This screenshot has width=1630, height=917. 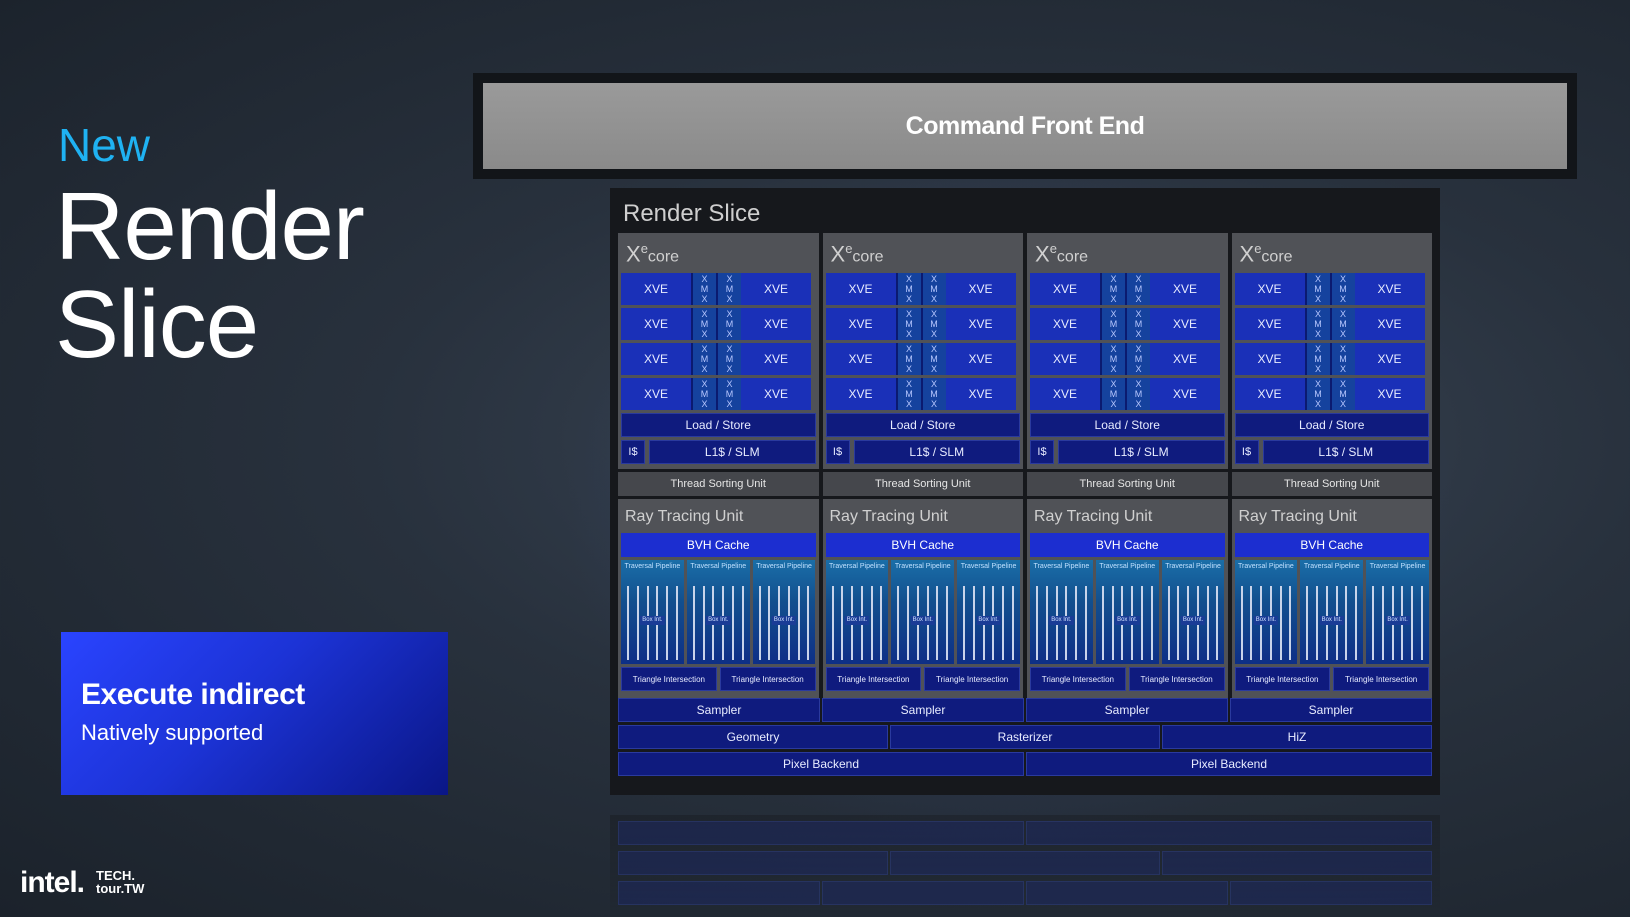 What do you see at coordinates (193, 694) in the screenshot?
I see `callout-title: Execute indirect` at bounding box center [193, 694].